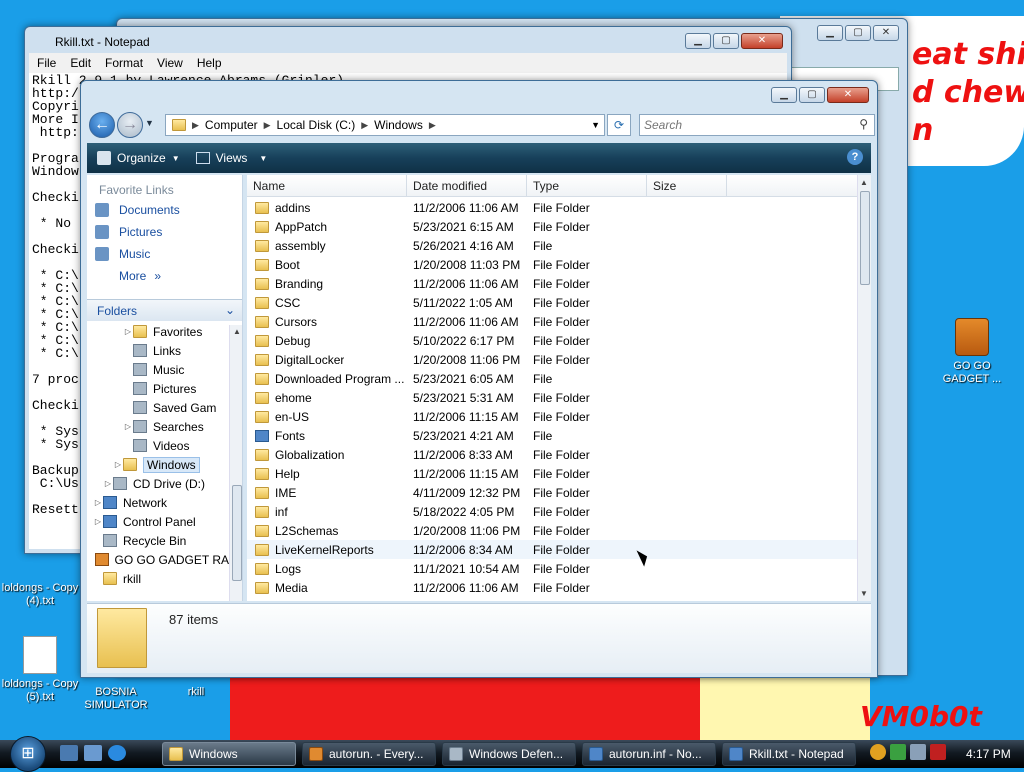  Describe the element at coordinates (744, 125) in the screenshot. I see `search-input` at that location.